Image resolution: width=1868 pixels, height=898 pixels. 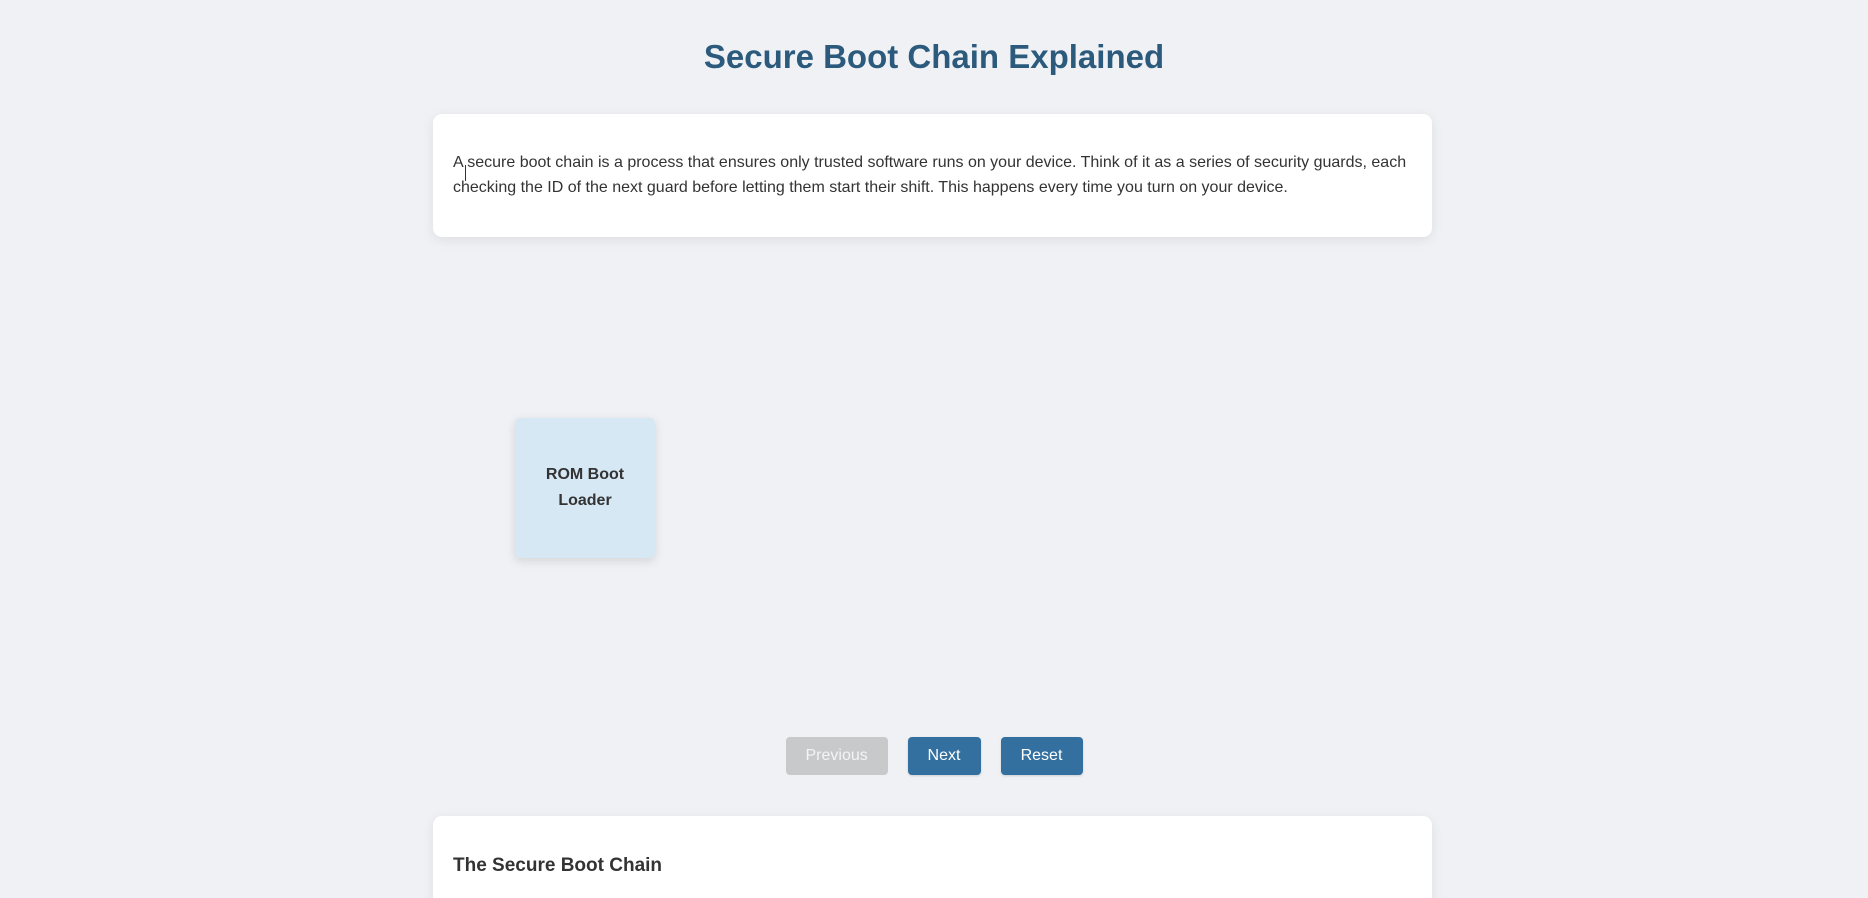 What do you see at coordinates (944, 756) in the screenshot?
I see `next-button: Next` at bounding box center [944, 756].